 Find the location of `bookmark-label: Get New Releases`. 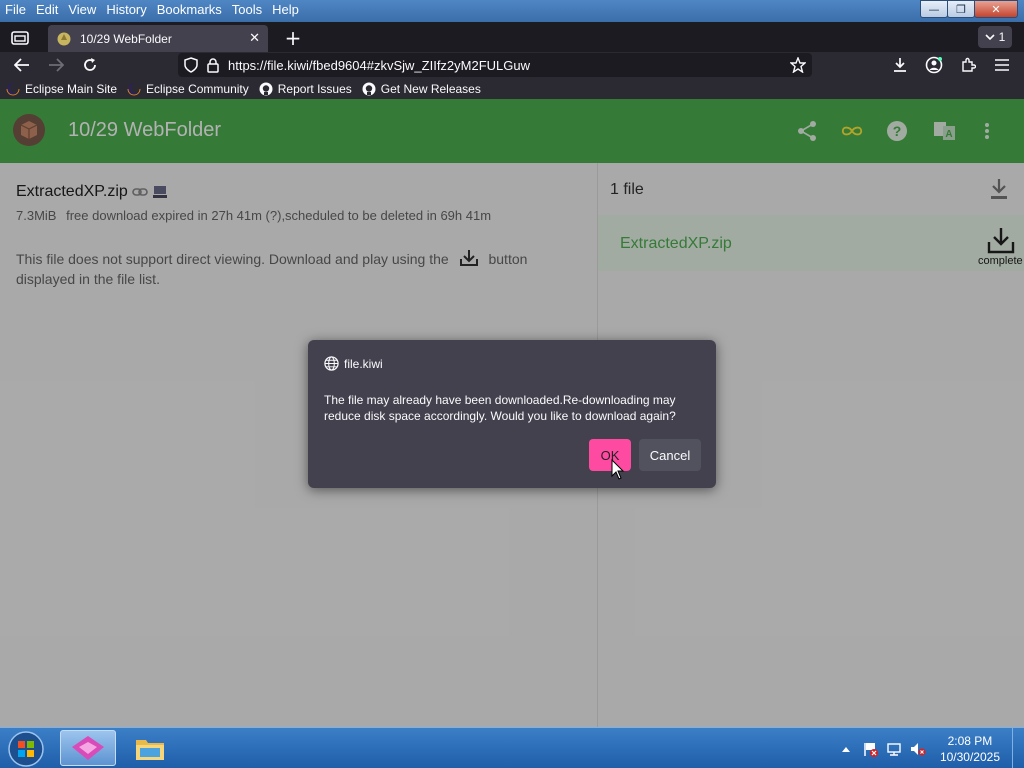

bookmark-label: Get New Releases is located at coordinates (430, 88).